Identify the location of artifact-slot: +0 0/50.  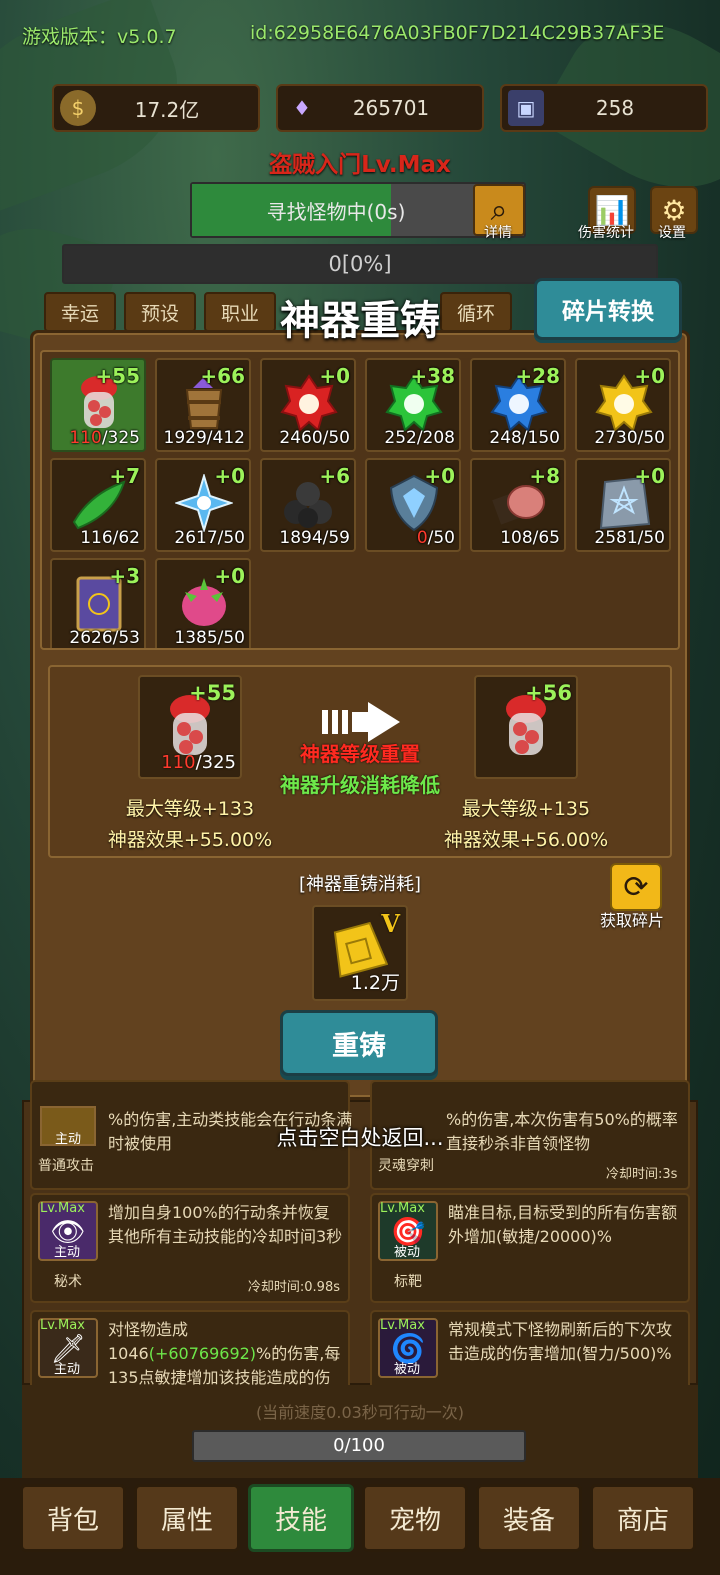
(413, 505).